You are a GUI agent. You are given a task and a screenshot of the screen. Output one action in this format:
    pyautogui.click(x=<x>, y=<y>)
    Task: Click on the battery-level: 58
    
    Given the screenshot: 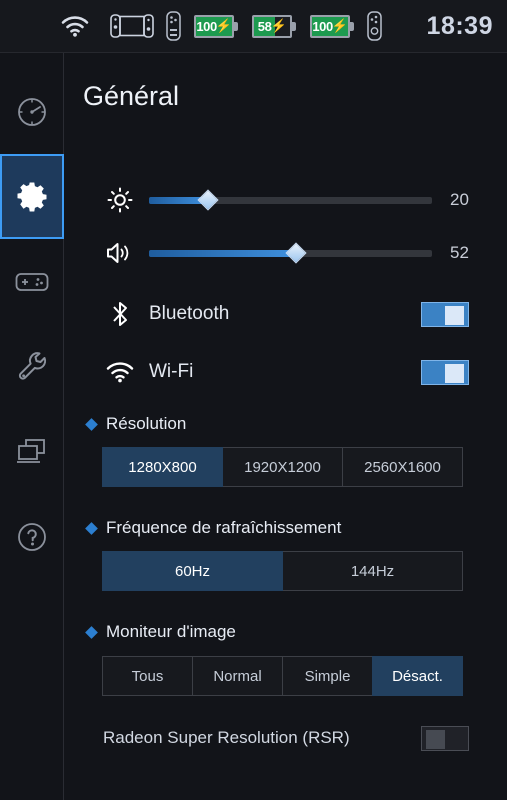 What is the action you would take?
    pyautogui.click(x=264, y=26)
    